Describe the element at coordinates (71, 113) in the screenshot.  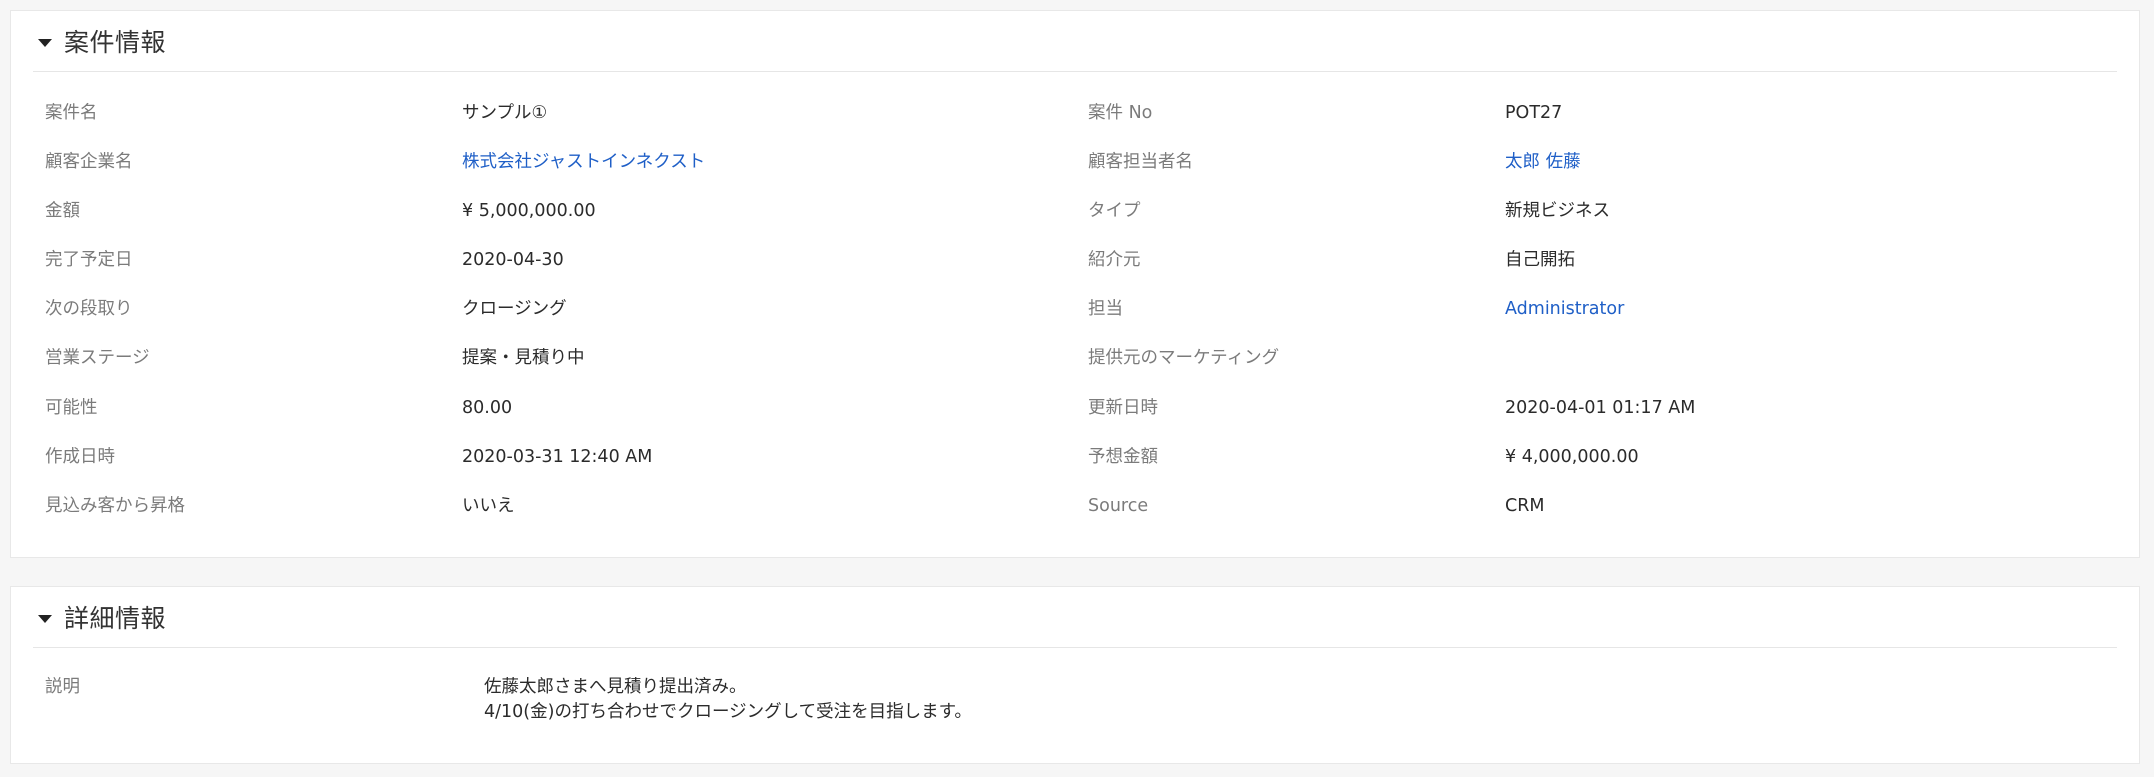
I see `opportunity-name-label: 案件名` at that location.